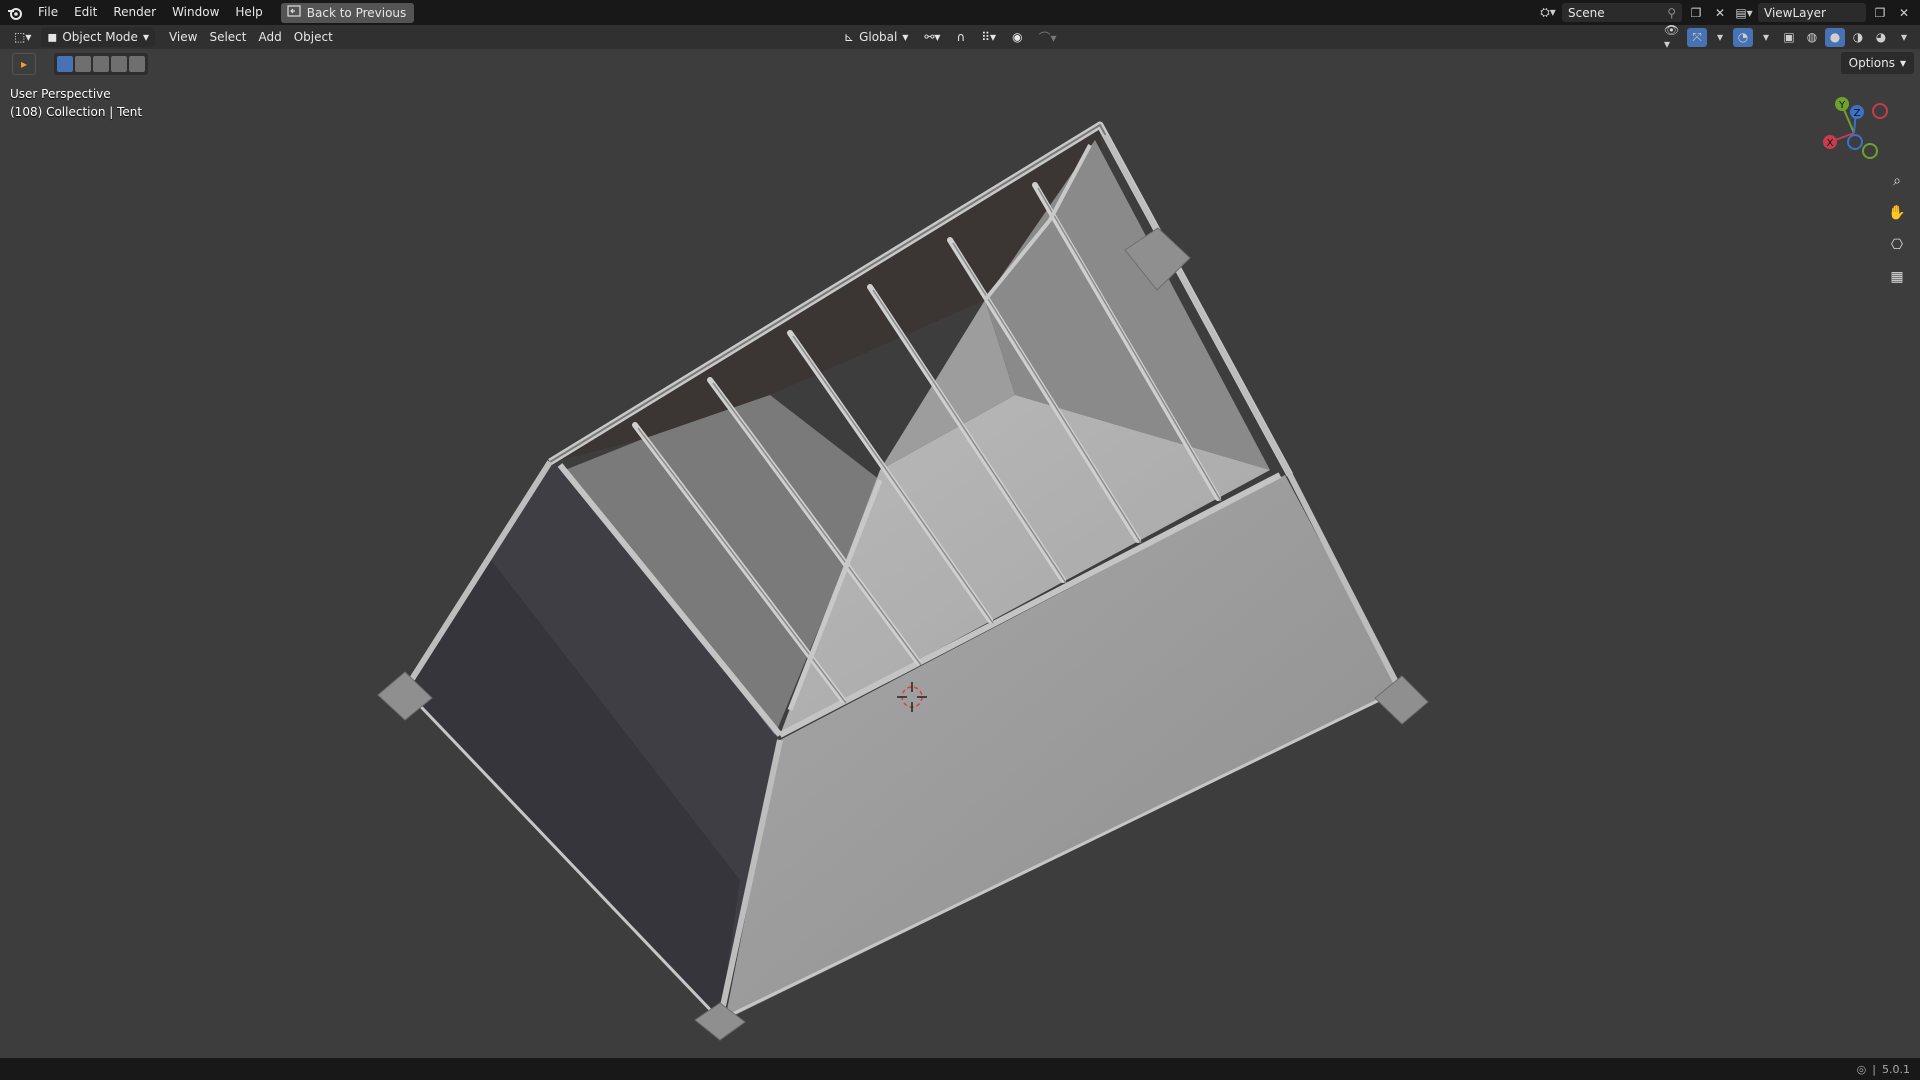 This screenshot has height=1080, width=1920. What do you see at coordinates (1897, 181) in the screenshot?
I see `zoom-icon: ⌕` at bounding box center [1897, 181].